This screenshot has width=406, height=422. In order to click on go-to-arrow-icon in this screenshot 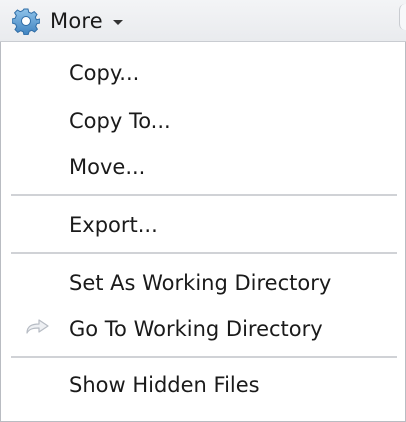, I will do `click(38, 327)`.